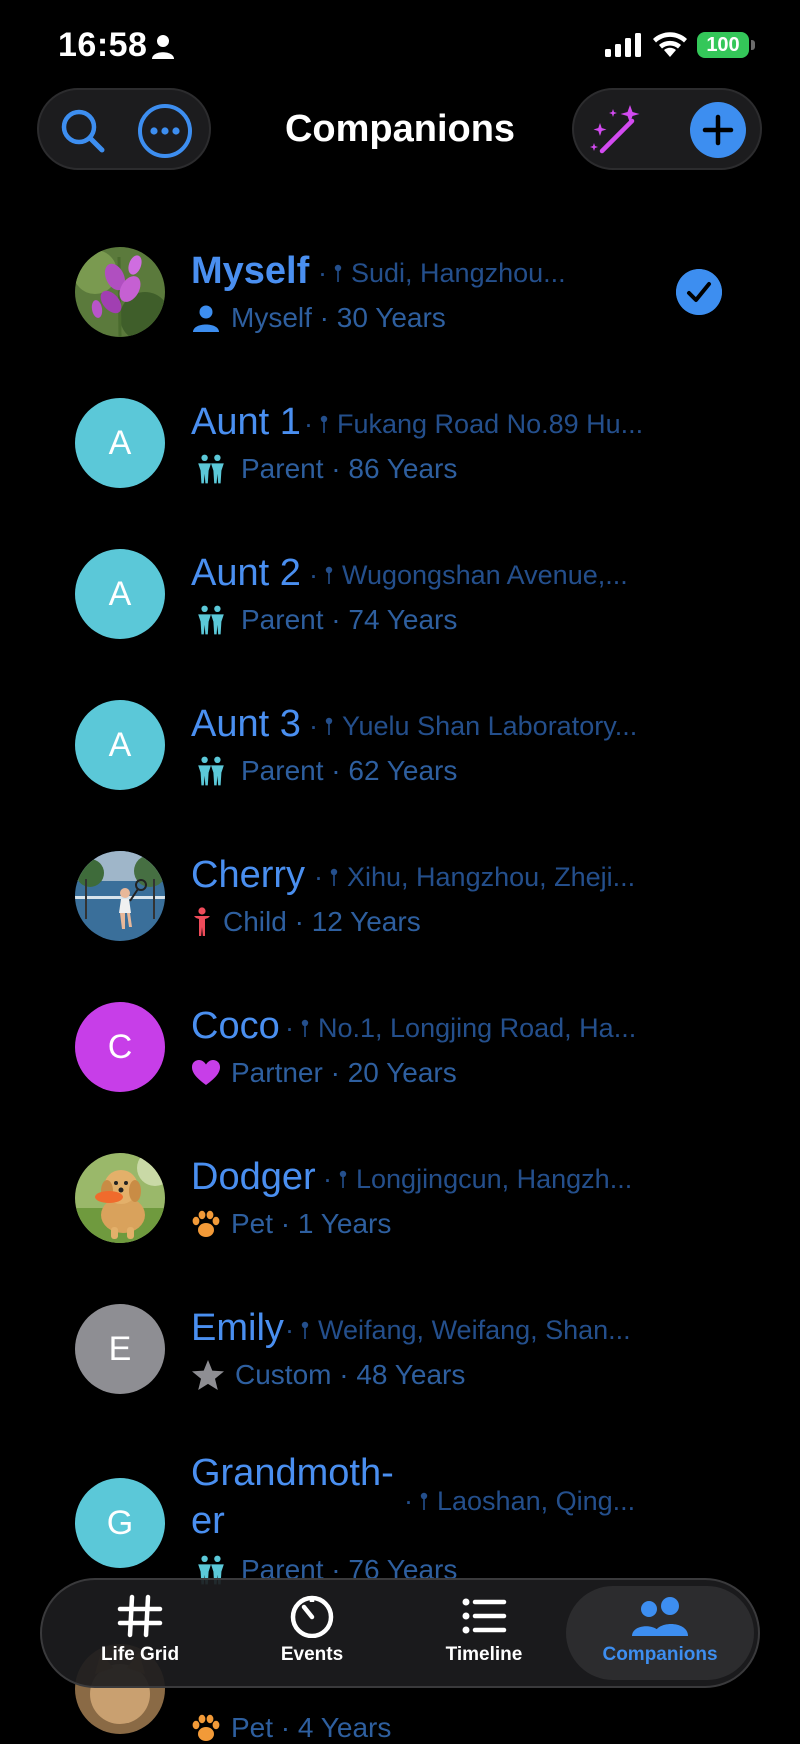 Image resolution: width=800 pixels, height=1744 pixels. I want to click on age-label: 30 Years, so click(391, 317).